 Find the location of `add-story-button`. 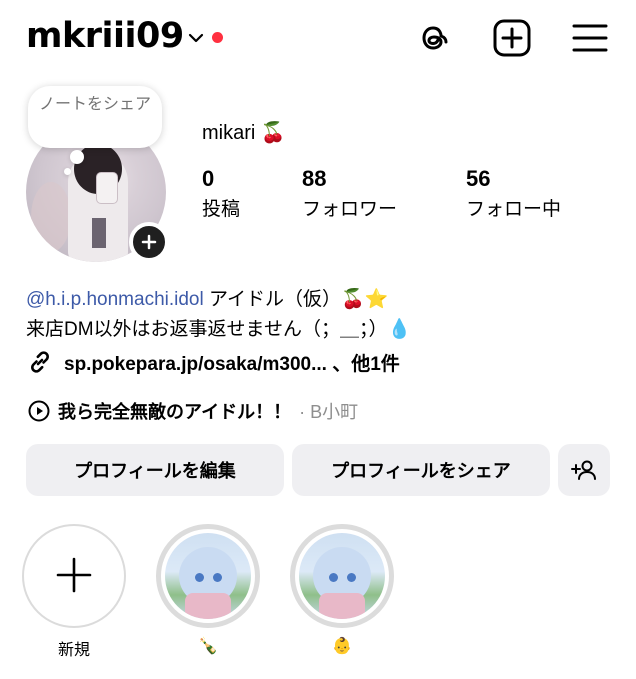

add-story-button is located at coordinates (149, 242).